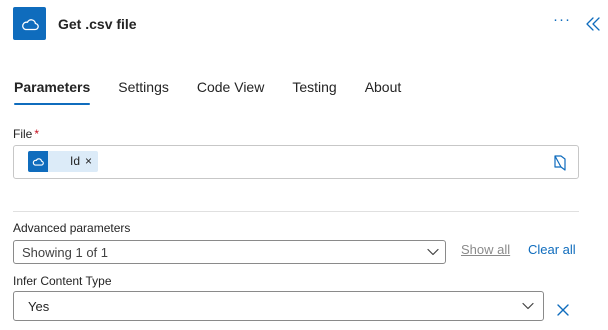  What do you see at coordinates (229, 252) in the screenshot?
I see `advanced-parameters-dropdown: Showing 1 of 1` at bounding box center [229, 252].